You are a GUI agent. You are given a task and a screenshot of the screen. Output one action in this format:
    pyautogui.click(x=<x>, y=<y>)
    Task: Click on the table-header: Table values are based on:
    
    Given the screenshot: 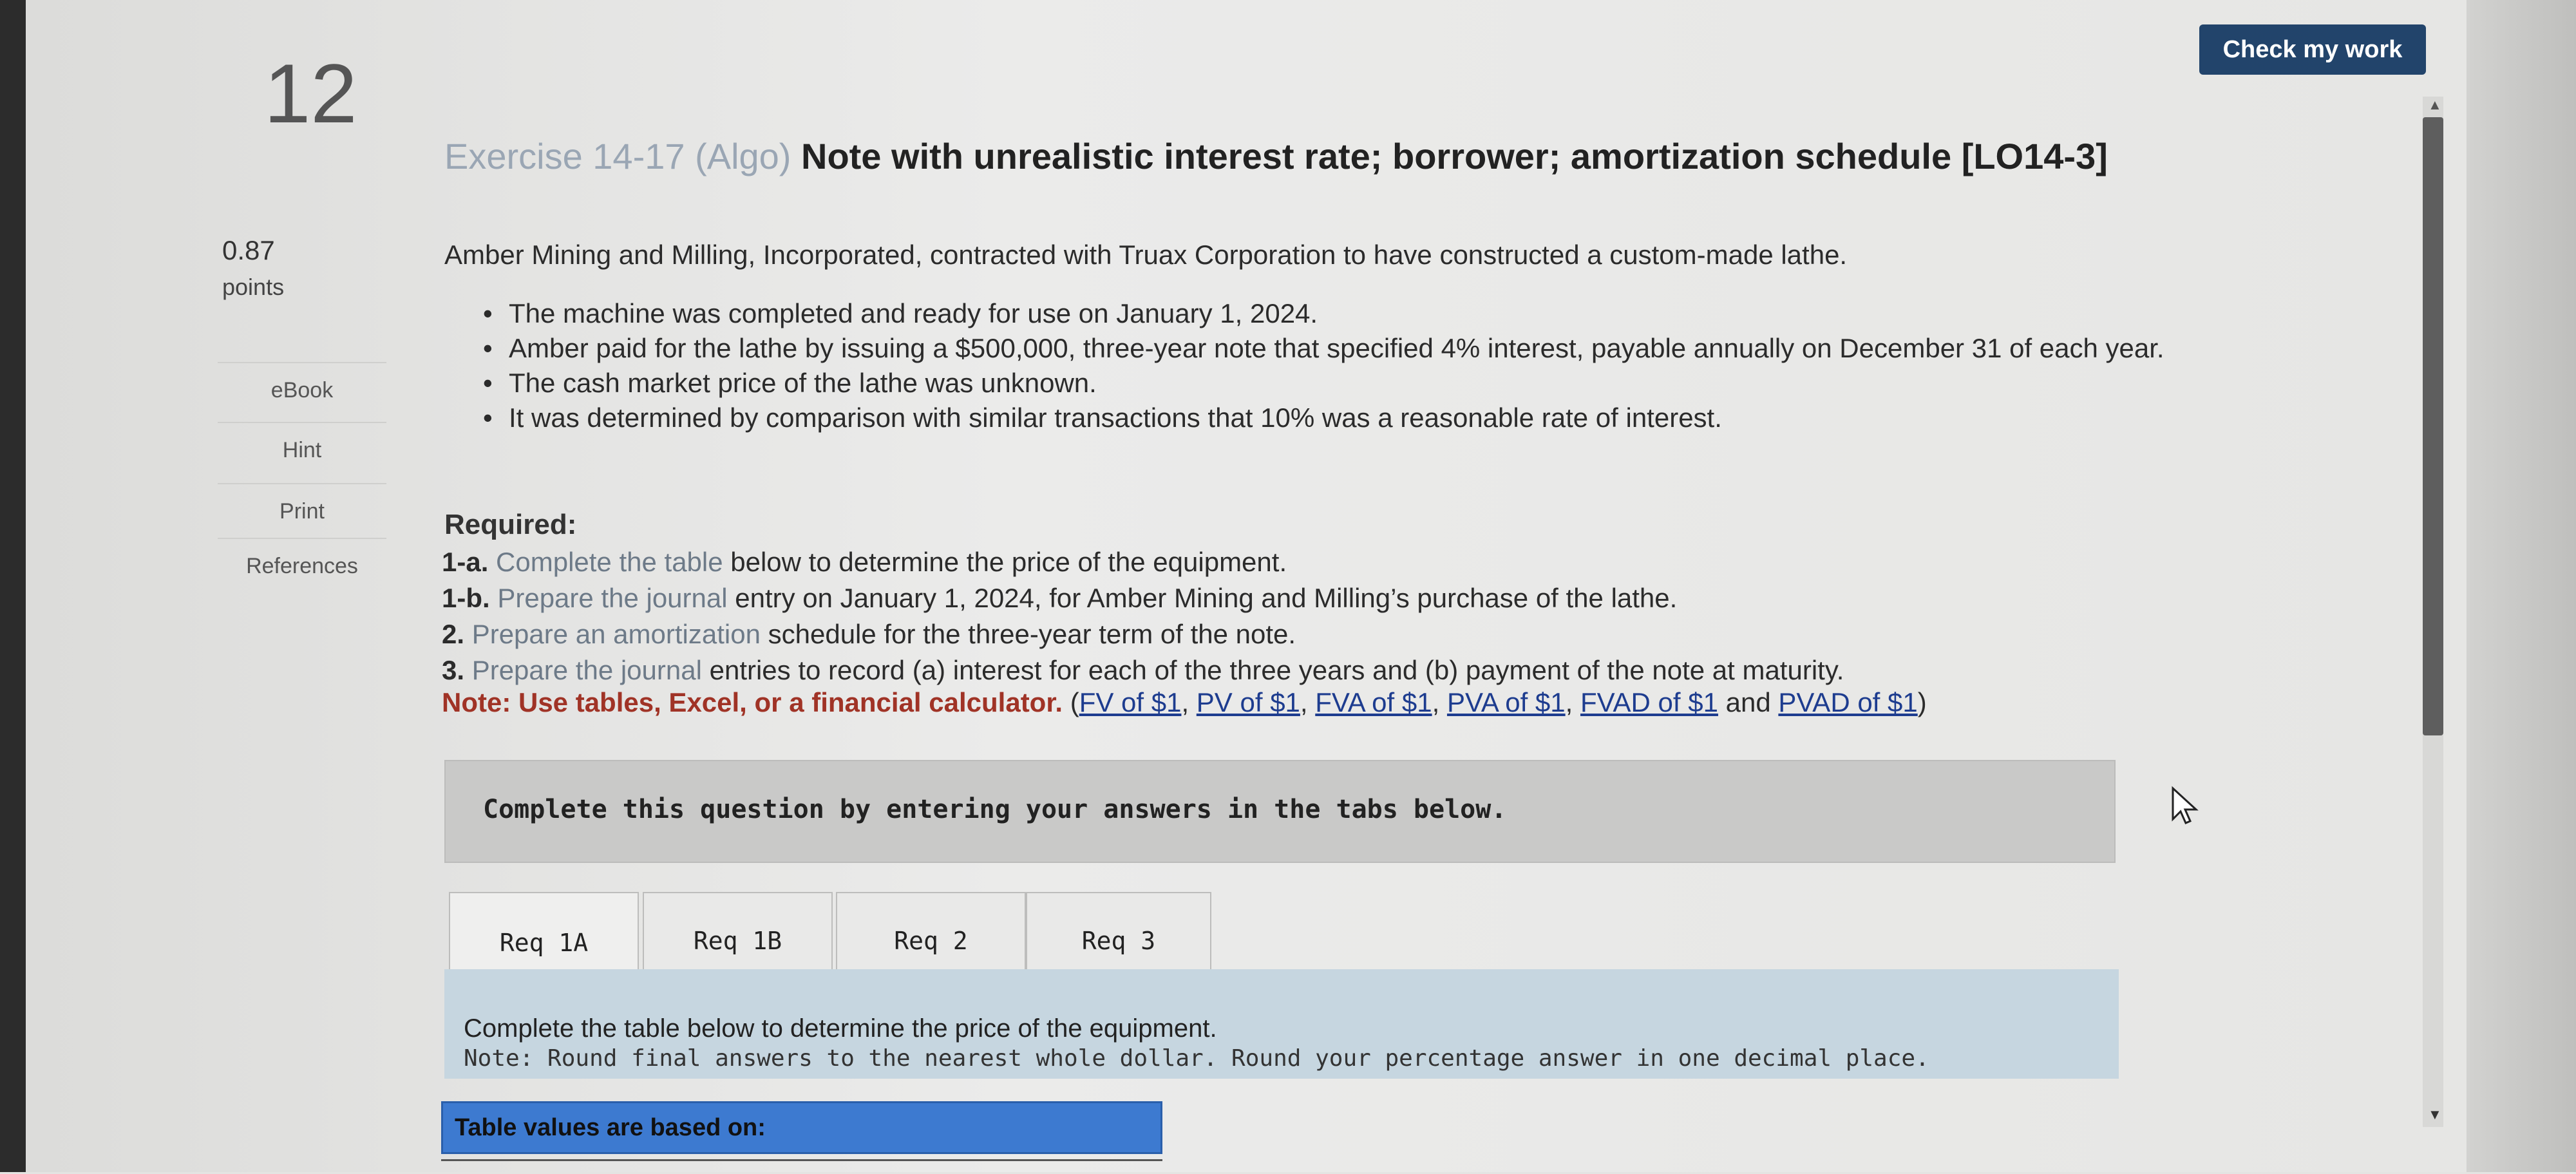 What is the action you would take?
    pyautogui.click(x=802, y=1127)
    